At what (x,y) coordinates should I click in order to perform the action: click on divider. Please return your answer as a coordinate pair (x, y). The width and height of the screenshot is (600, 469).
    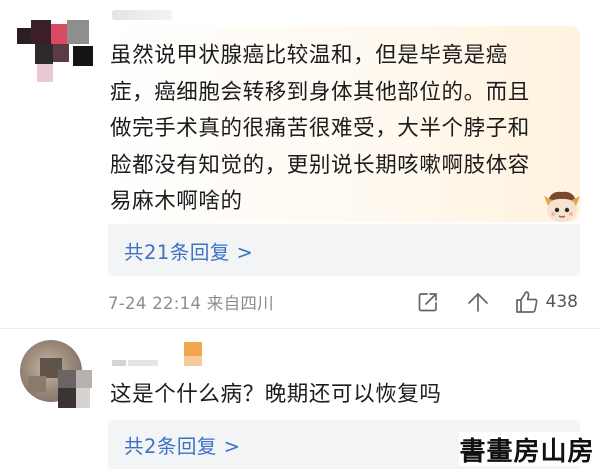
    Looking at the image, I should click on (300, 328).